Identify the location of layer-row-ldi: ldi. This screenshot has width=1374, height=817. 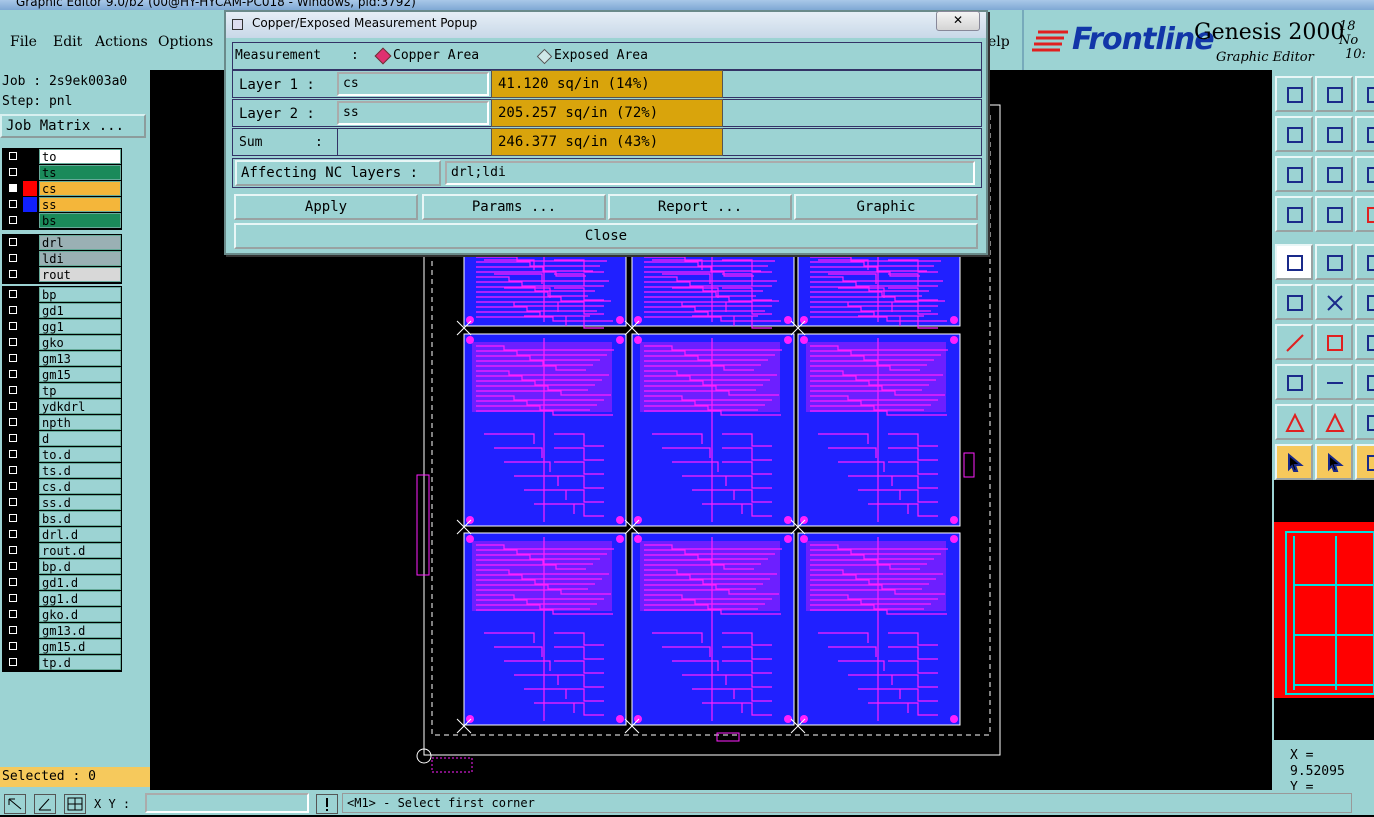
(63, 259).